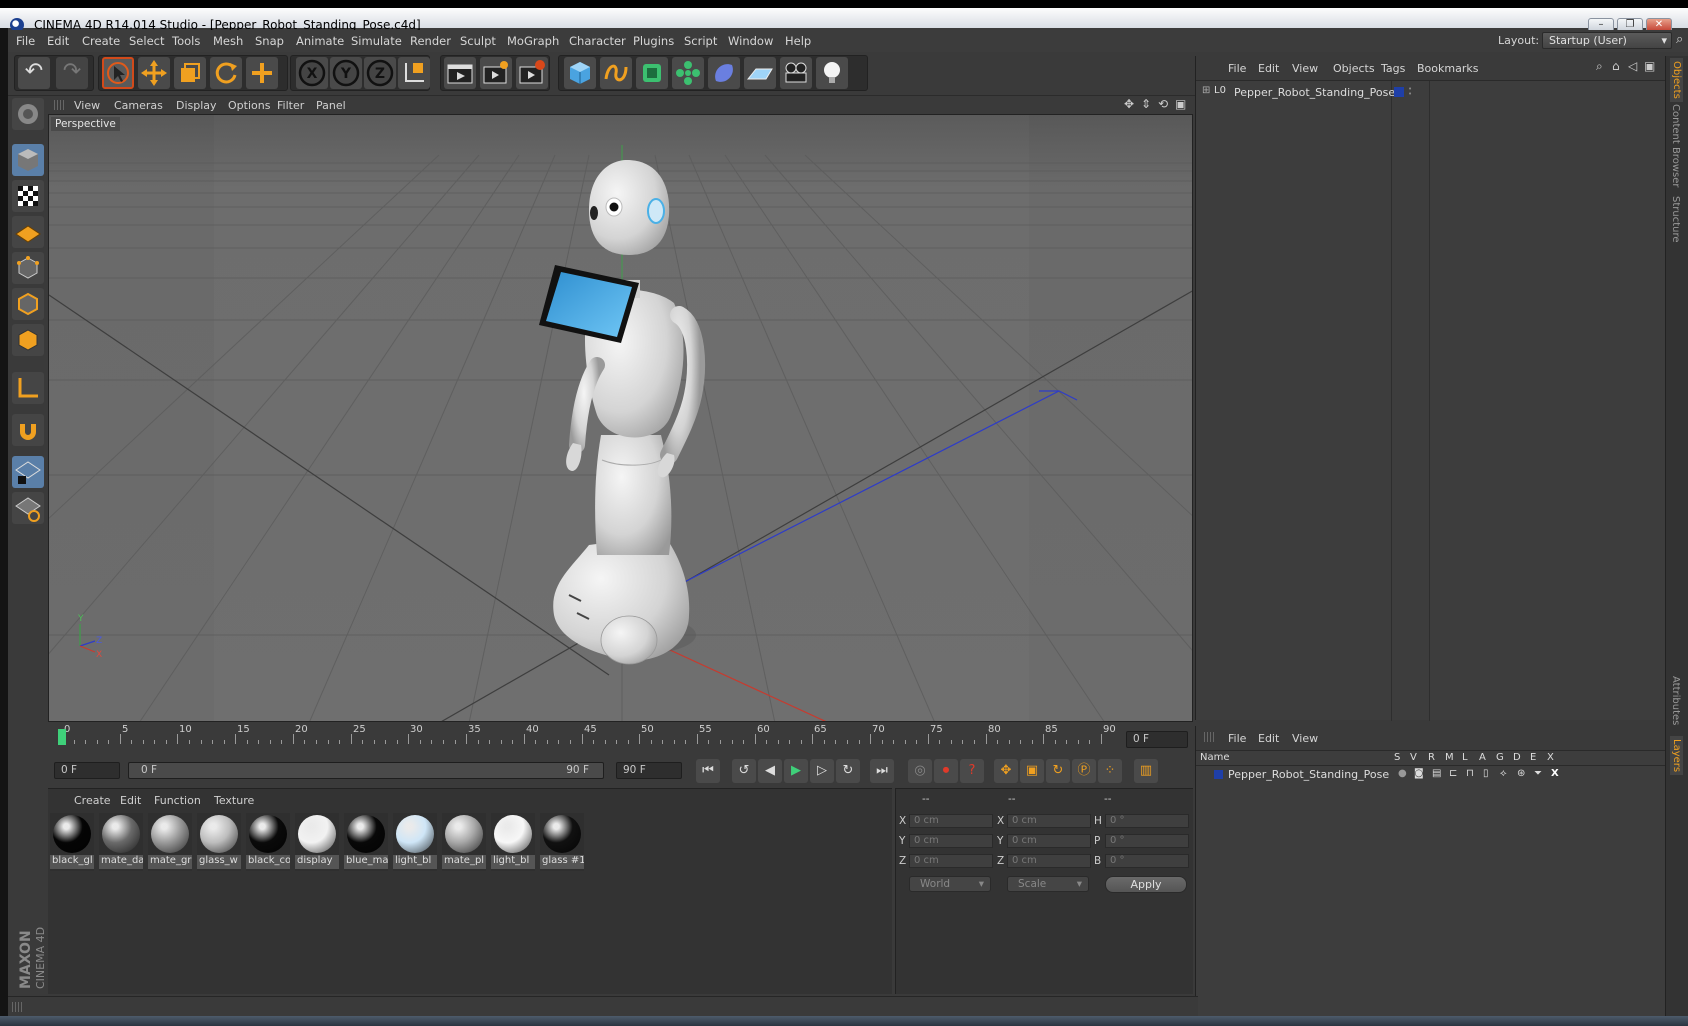  What do you see at coordinates (562, 842) in the screenshot?
I see `material-swatch: glass #1` at bounding box center [562, 842].